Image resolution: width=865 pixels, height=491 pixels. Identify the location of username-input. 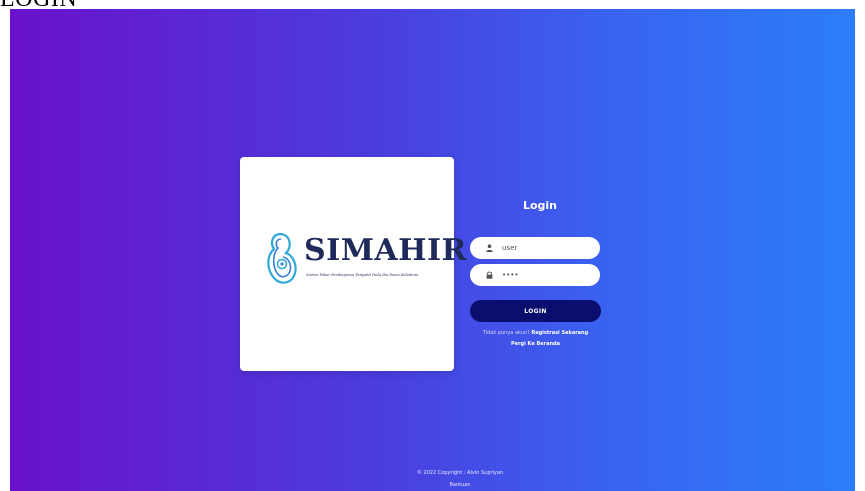
(547, 248).